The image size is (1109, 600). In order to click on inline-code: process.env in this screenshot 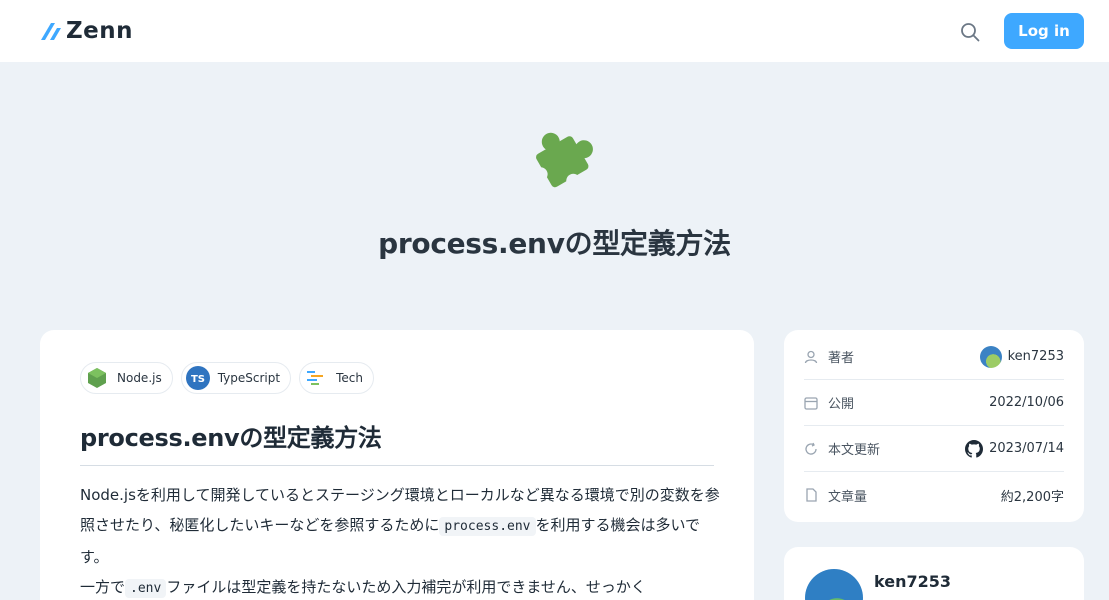, I will do `click(487, 526)`.